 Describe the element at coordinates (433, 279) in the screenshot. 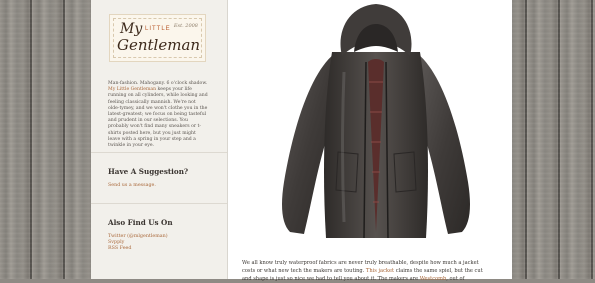

I see `westcomb-link: Westcomb` at that location.